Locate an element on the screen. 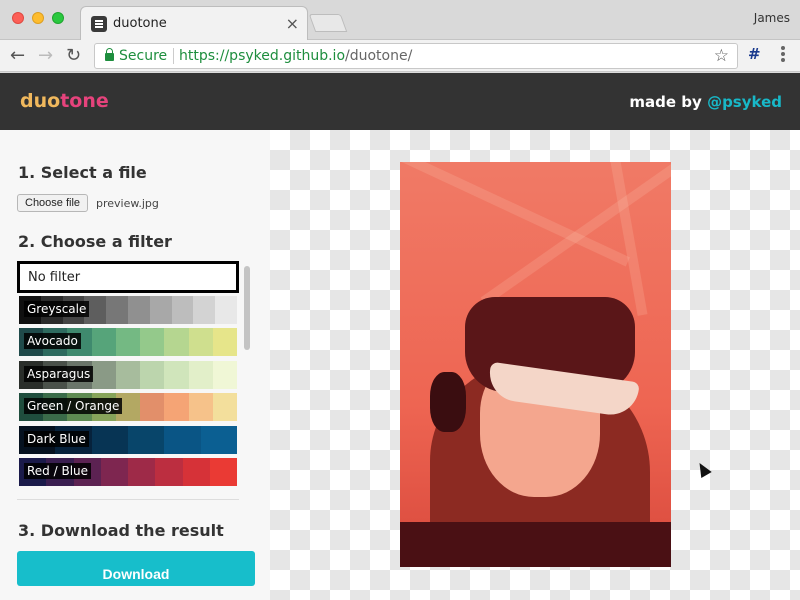 Image resolution: width=800 pixels, height=600 pixels. forward-arrow-icon: → is located at coordinates (45, 55).